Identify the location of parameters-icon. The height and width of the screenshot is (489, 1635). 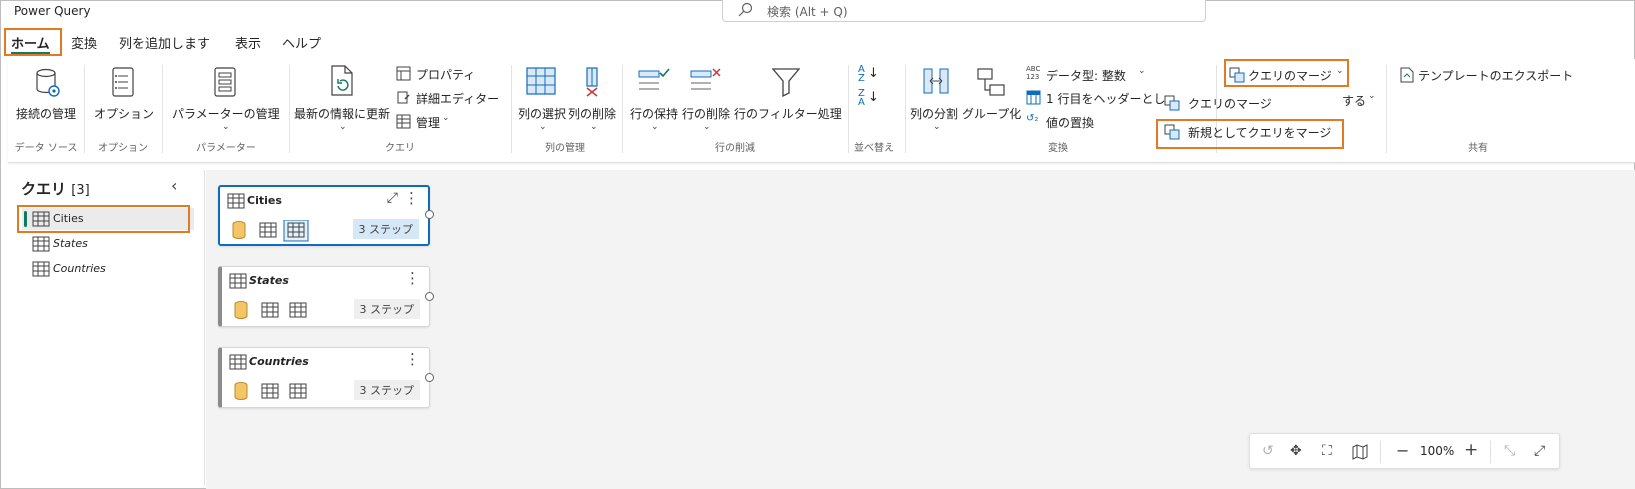
(225, 82).